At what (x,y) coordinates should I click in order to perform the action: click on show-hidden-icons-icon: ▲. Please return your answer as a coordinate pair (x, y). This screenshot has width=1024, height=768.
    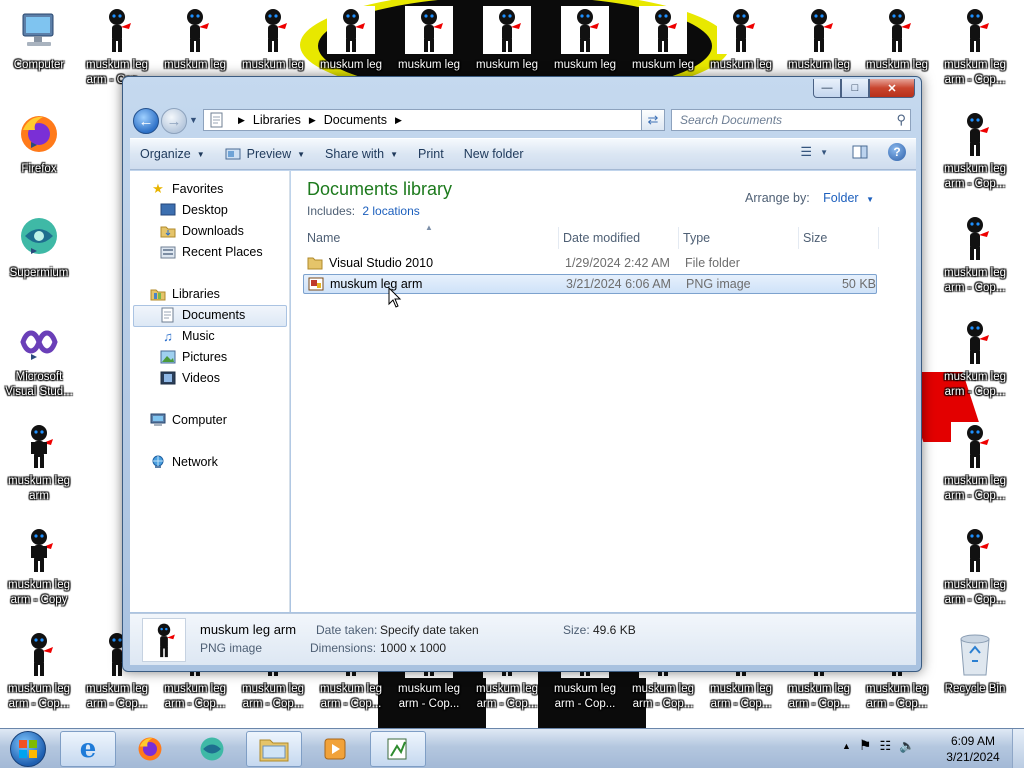
    Looking at the image, I should click on (846, 746).